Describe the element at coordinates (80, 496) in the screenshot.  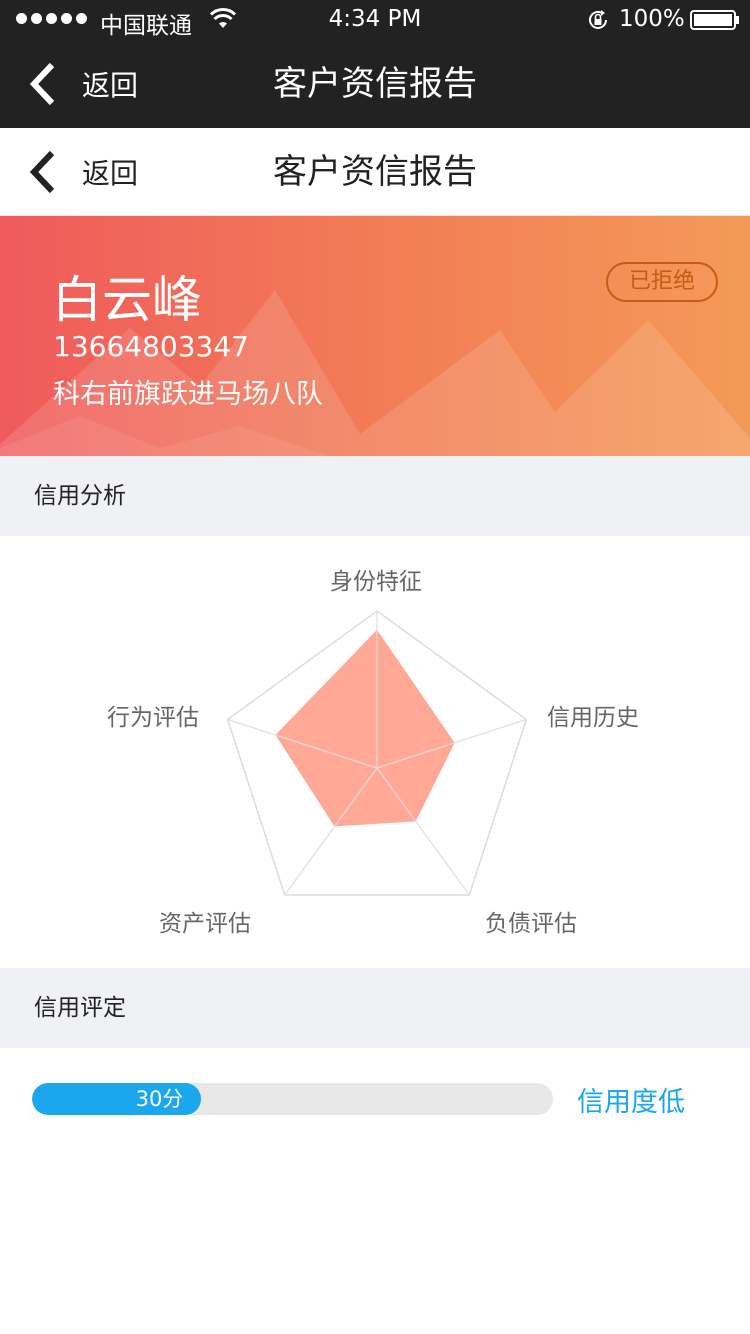
I see `section-title: 信用分析` at that location.